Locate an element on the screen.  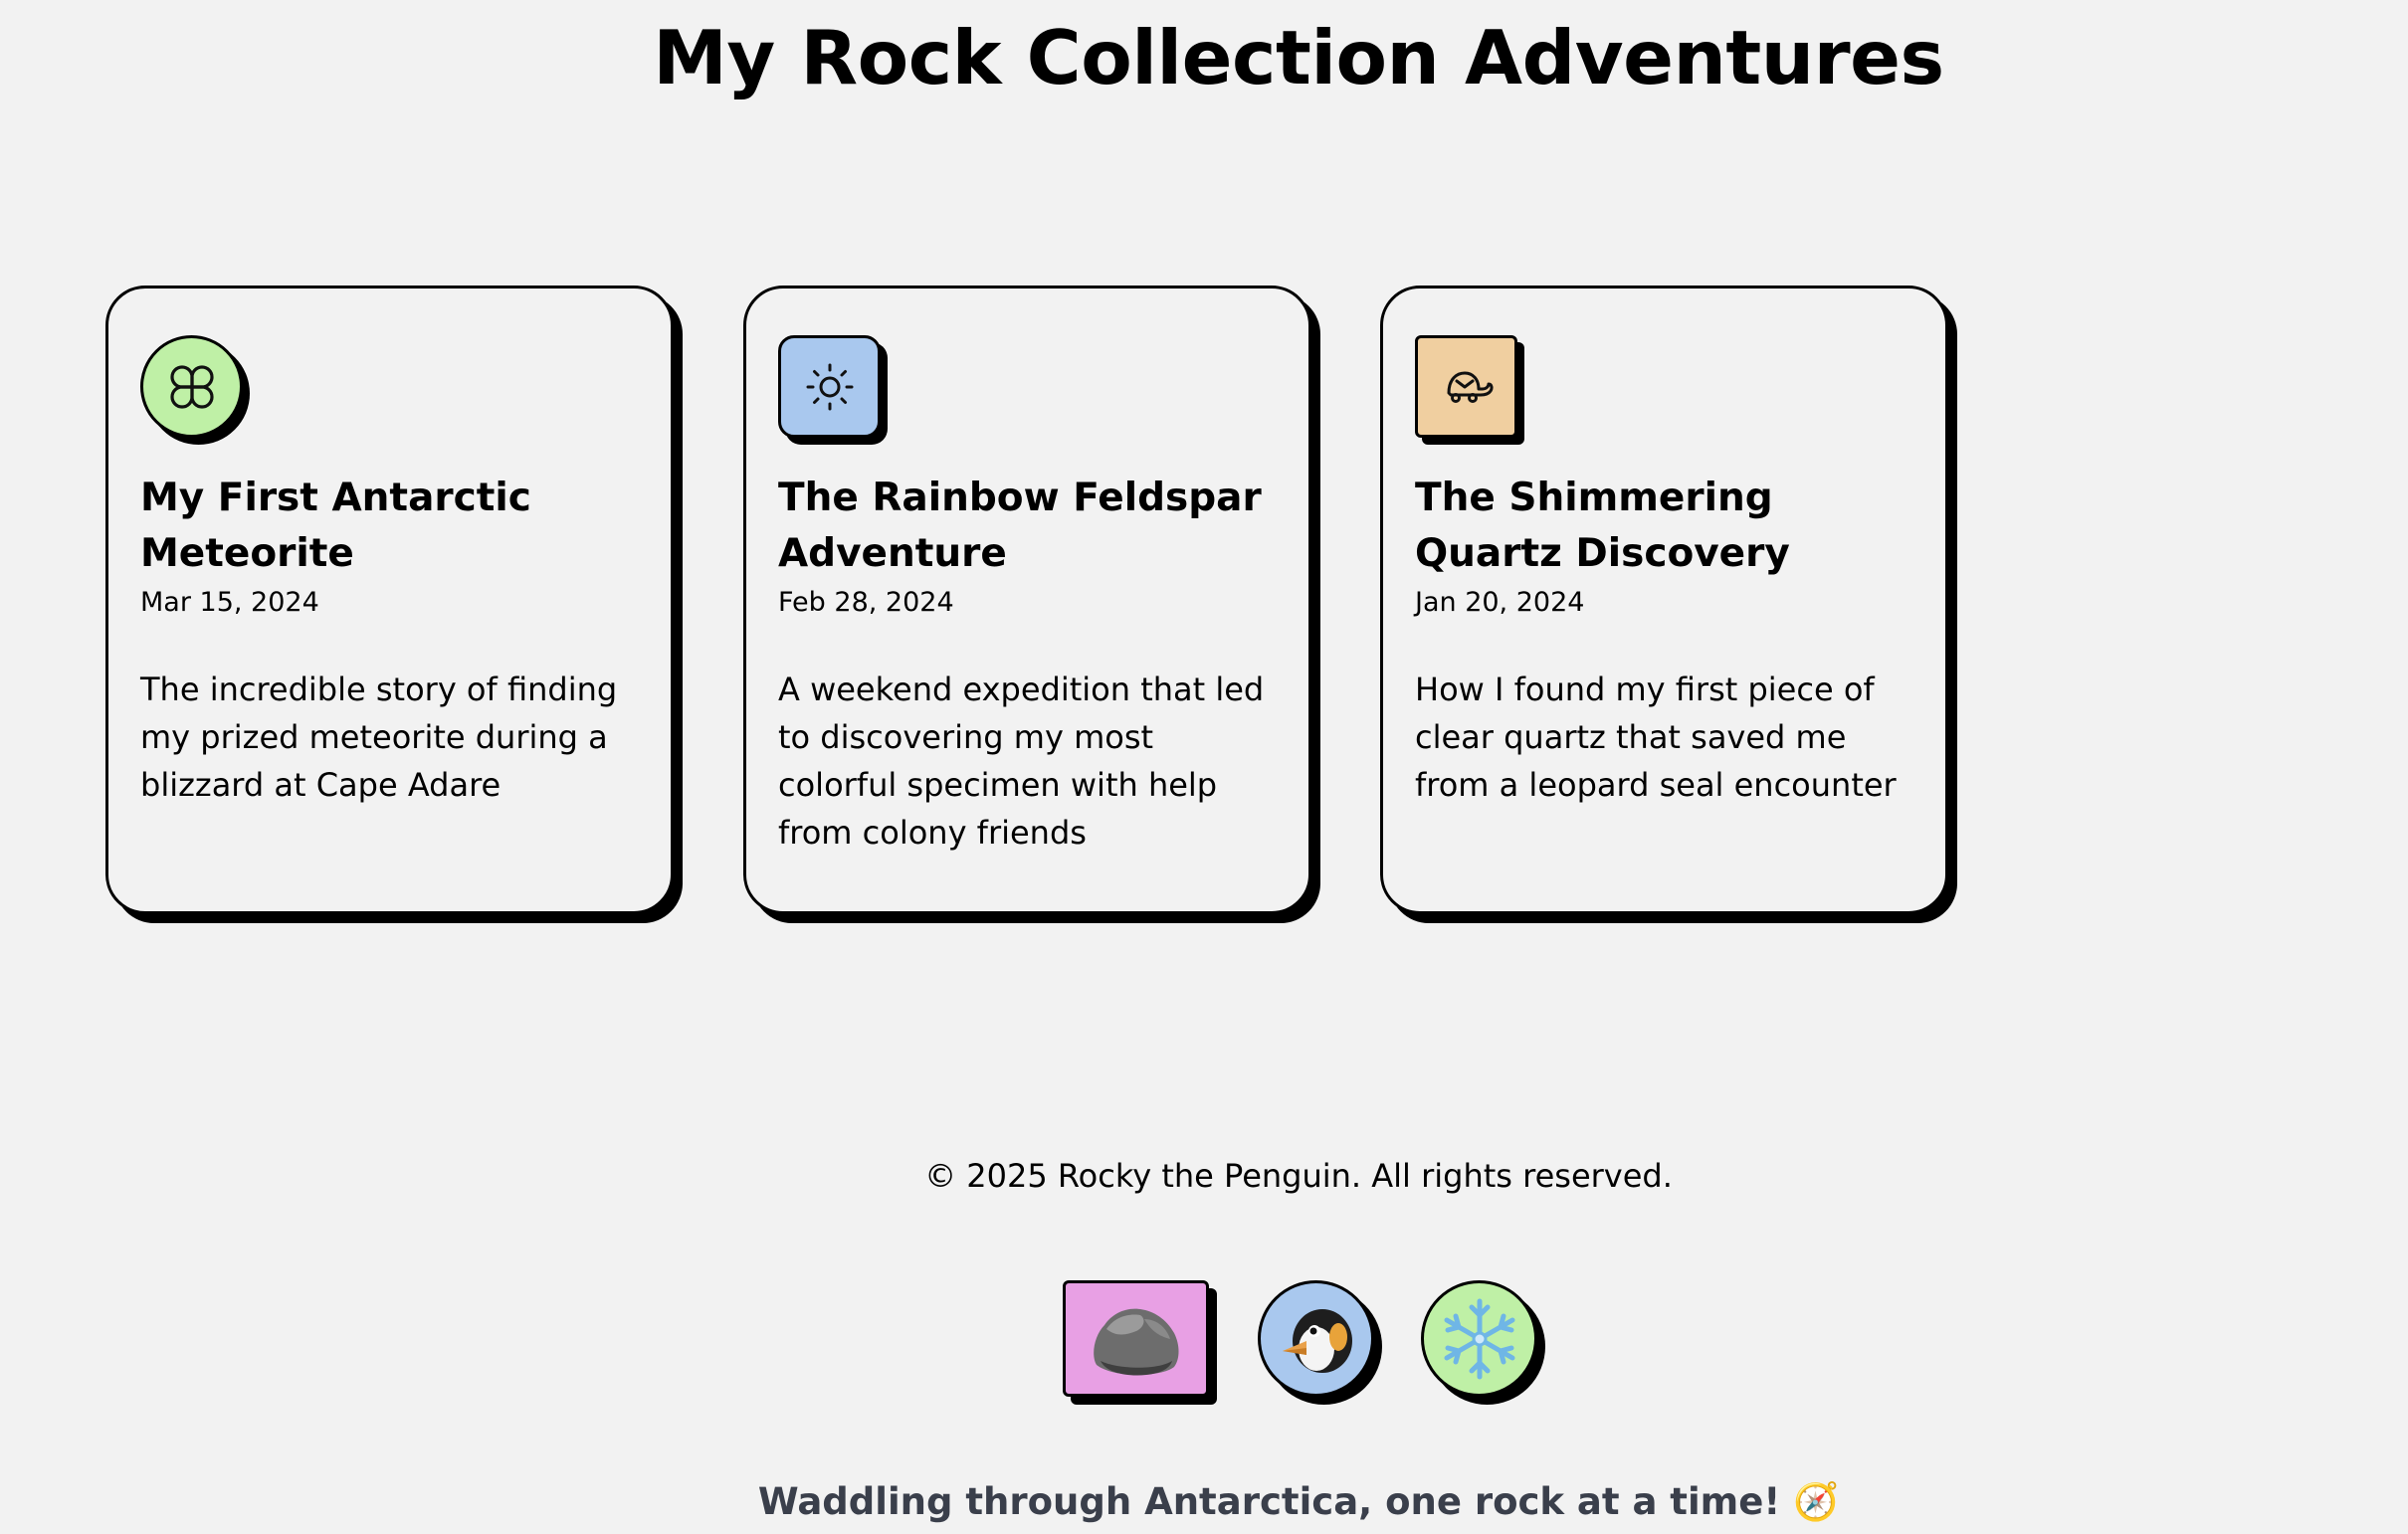
clover-icon is located at coordinates (191, 386).